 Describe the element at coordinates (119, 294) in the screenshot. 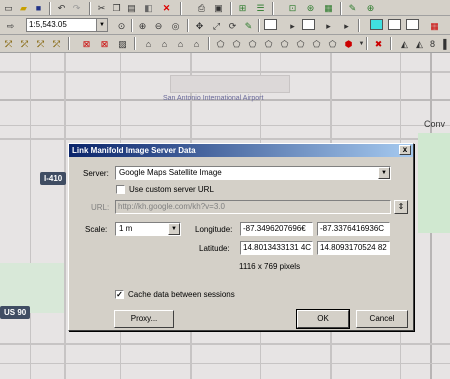

I see `cache-data-checkbox: ✓` at that location.